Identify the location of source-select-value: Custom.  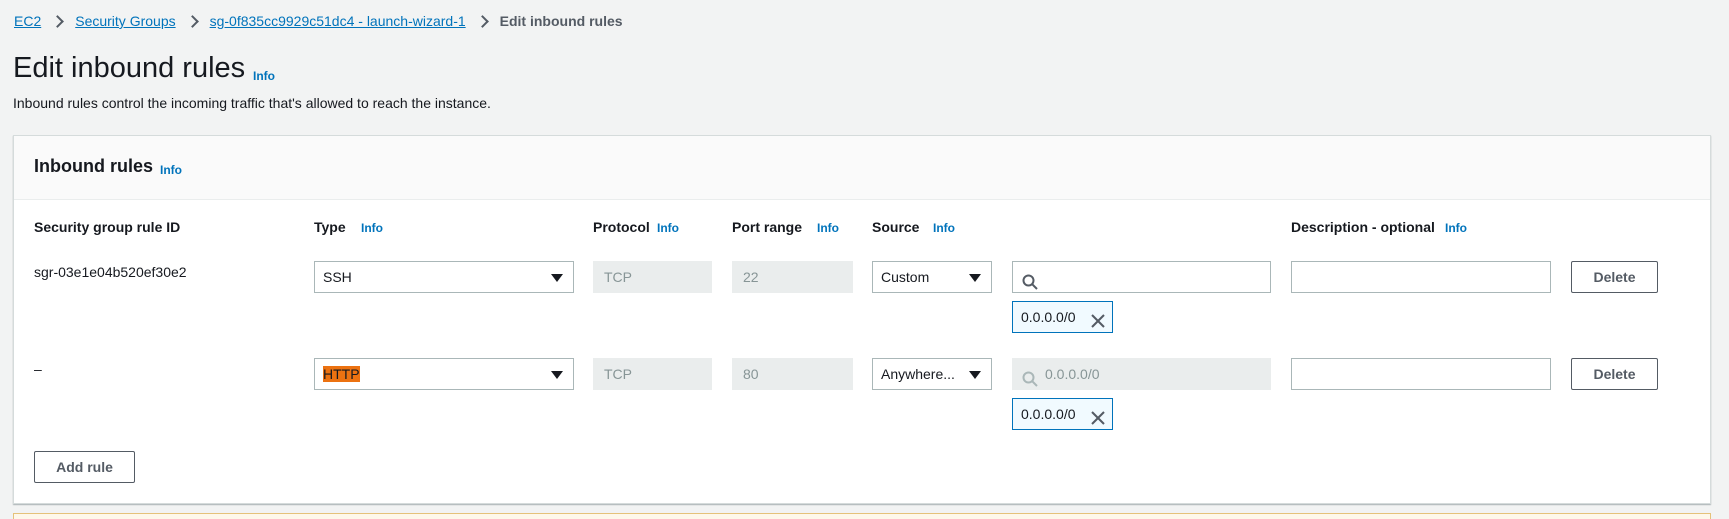
(905, 277).